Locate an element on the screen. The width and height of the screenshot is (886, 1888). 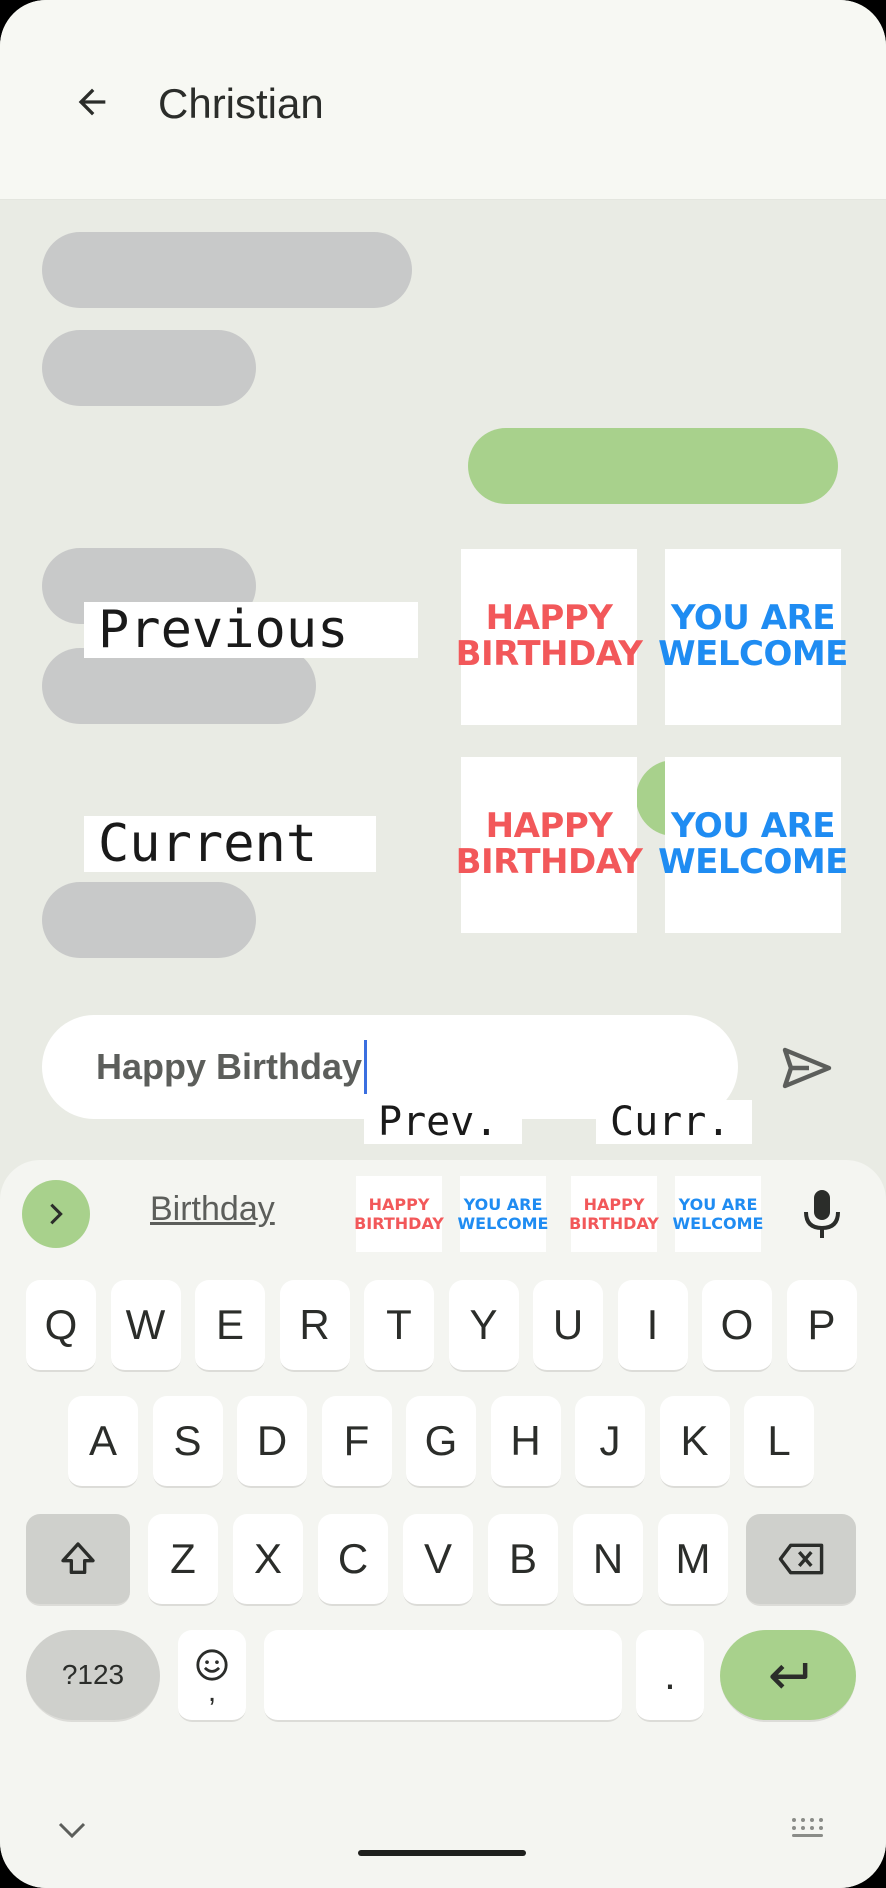
microphone-icon is located at coordinates (822, 1214).